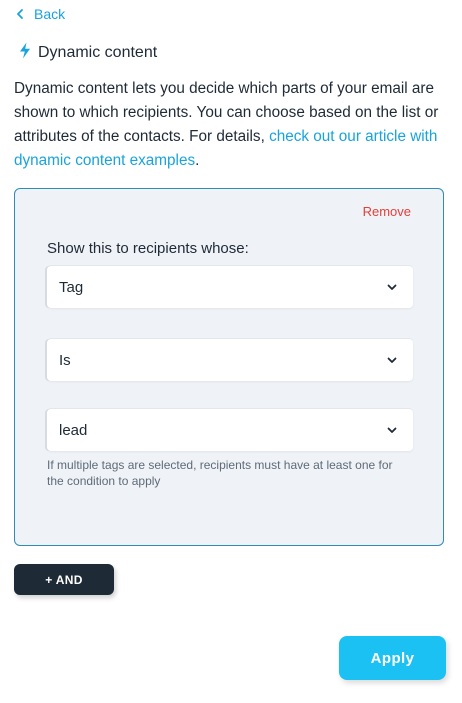 The image size is (462, 703). Describe the element at coordinates (148, 248) in the screenshot. I see `condition-label: Show this to recipients whose:` at that location.